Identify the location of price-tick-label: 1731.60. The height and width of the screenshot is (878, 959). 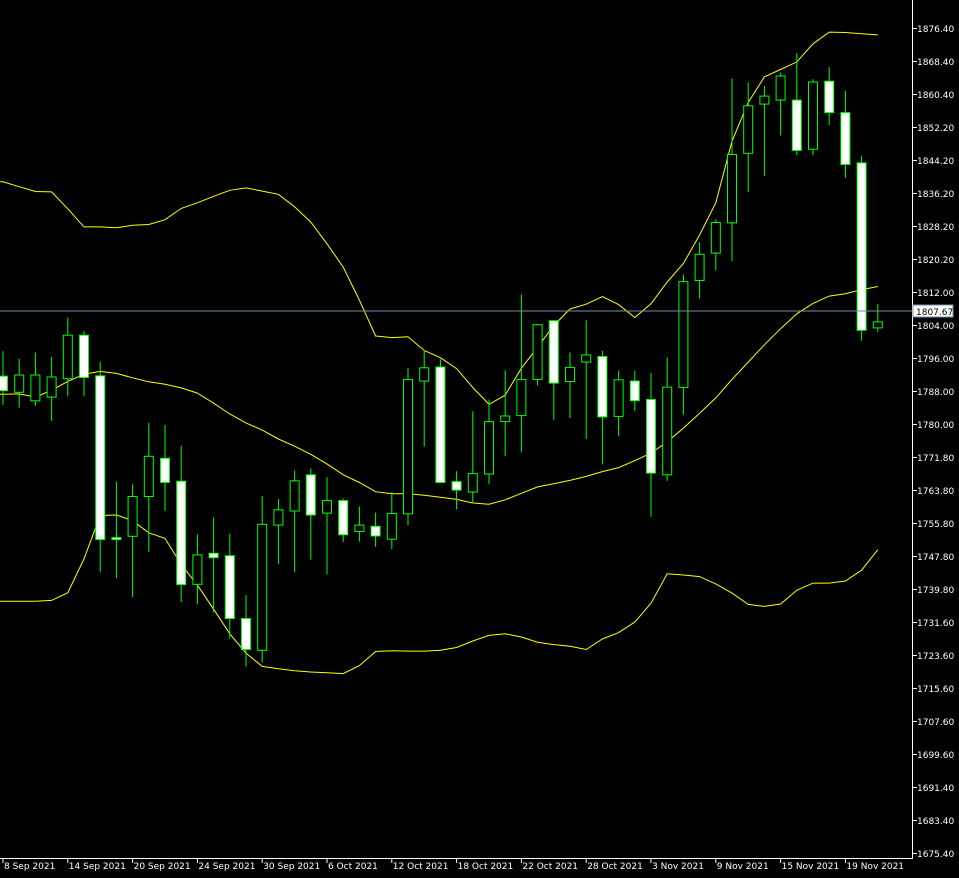
(935, 624).